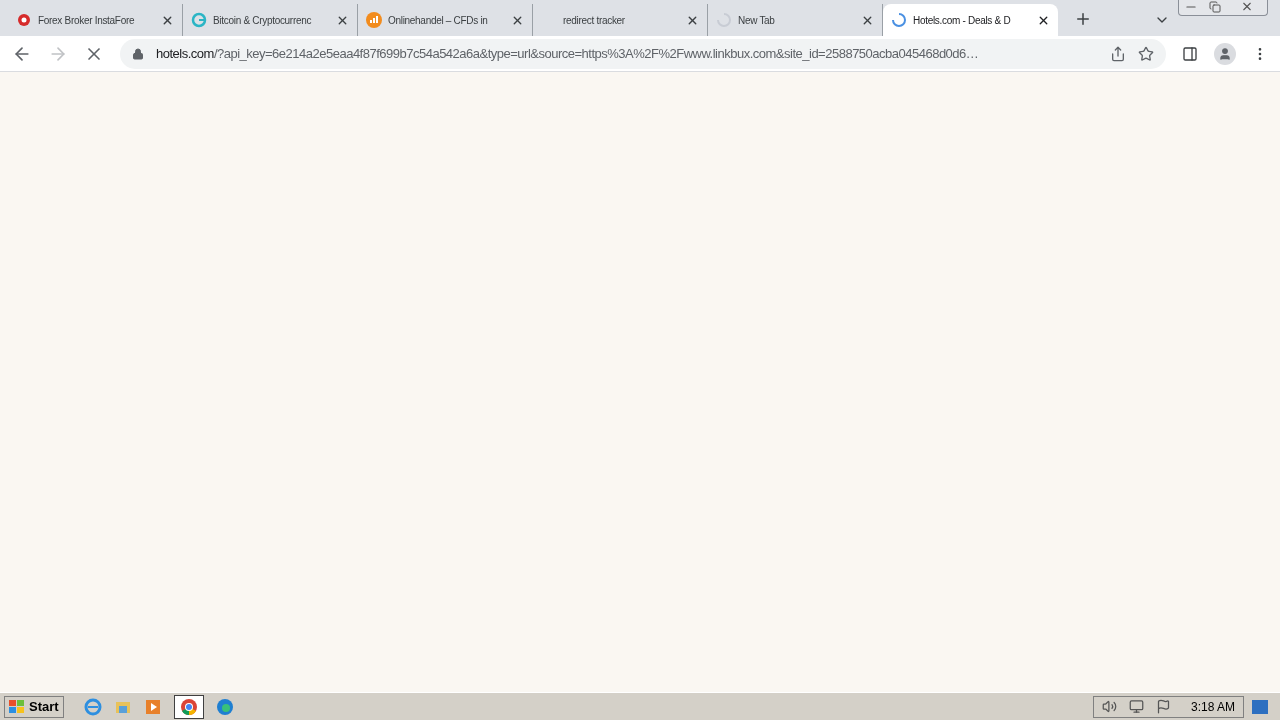 The width and height of the screenshot is (1280, 720). Describe the element at coordinates (757, 20) in the screenshot. I see `tab-title: New Tab` at that location.